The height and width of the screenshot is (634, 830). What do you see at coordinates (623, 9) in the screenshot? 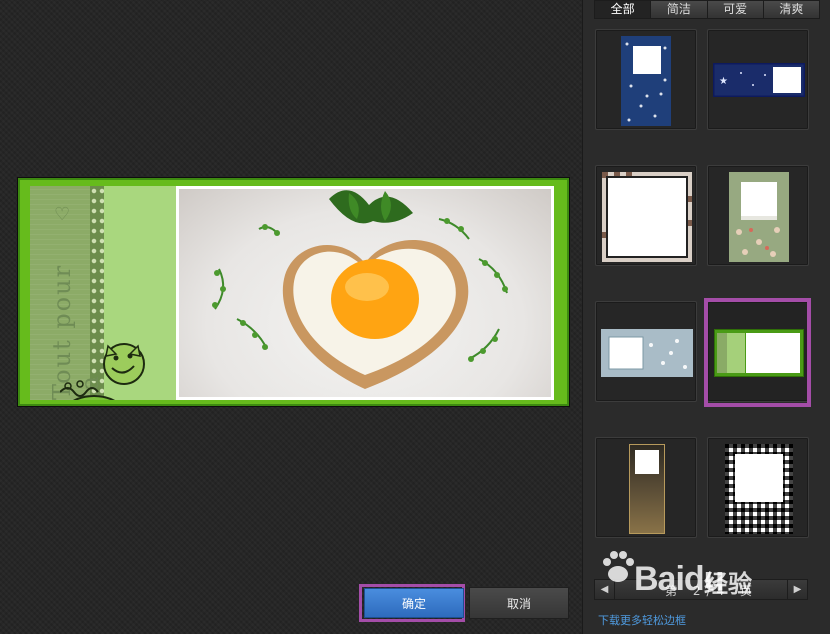
I see `tab-all: 全部` at bounding box center [623, 9].